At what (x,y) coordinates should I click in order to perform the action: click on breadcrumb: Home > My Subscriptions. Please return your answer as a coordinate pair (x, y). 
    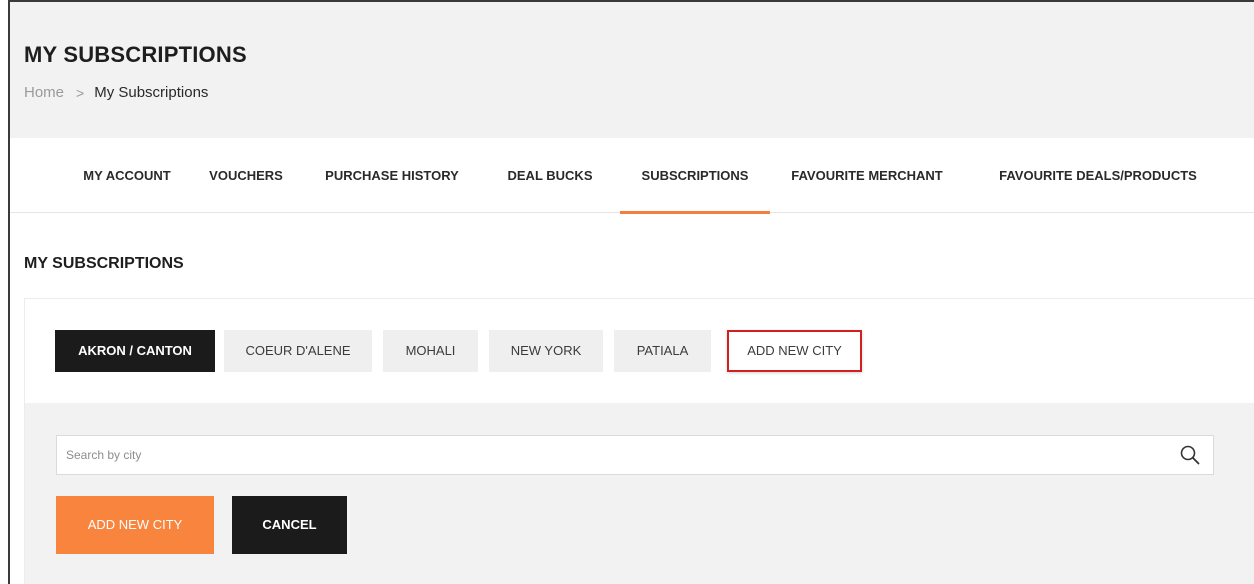
    Looking at the image, I should click on (116, 92).